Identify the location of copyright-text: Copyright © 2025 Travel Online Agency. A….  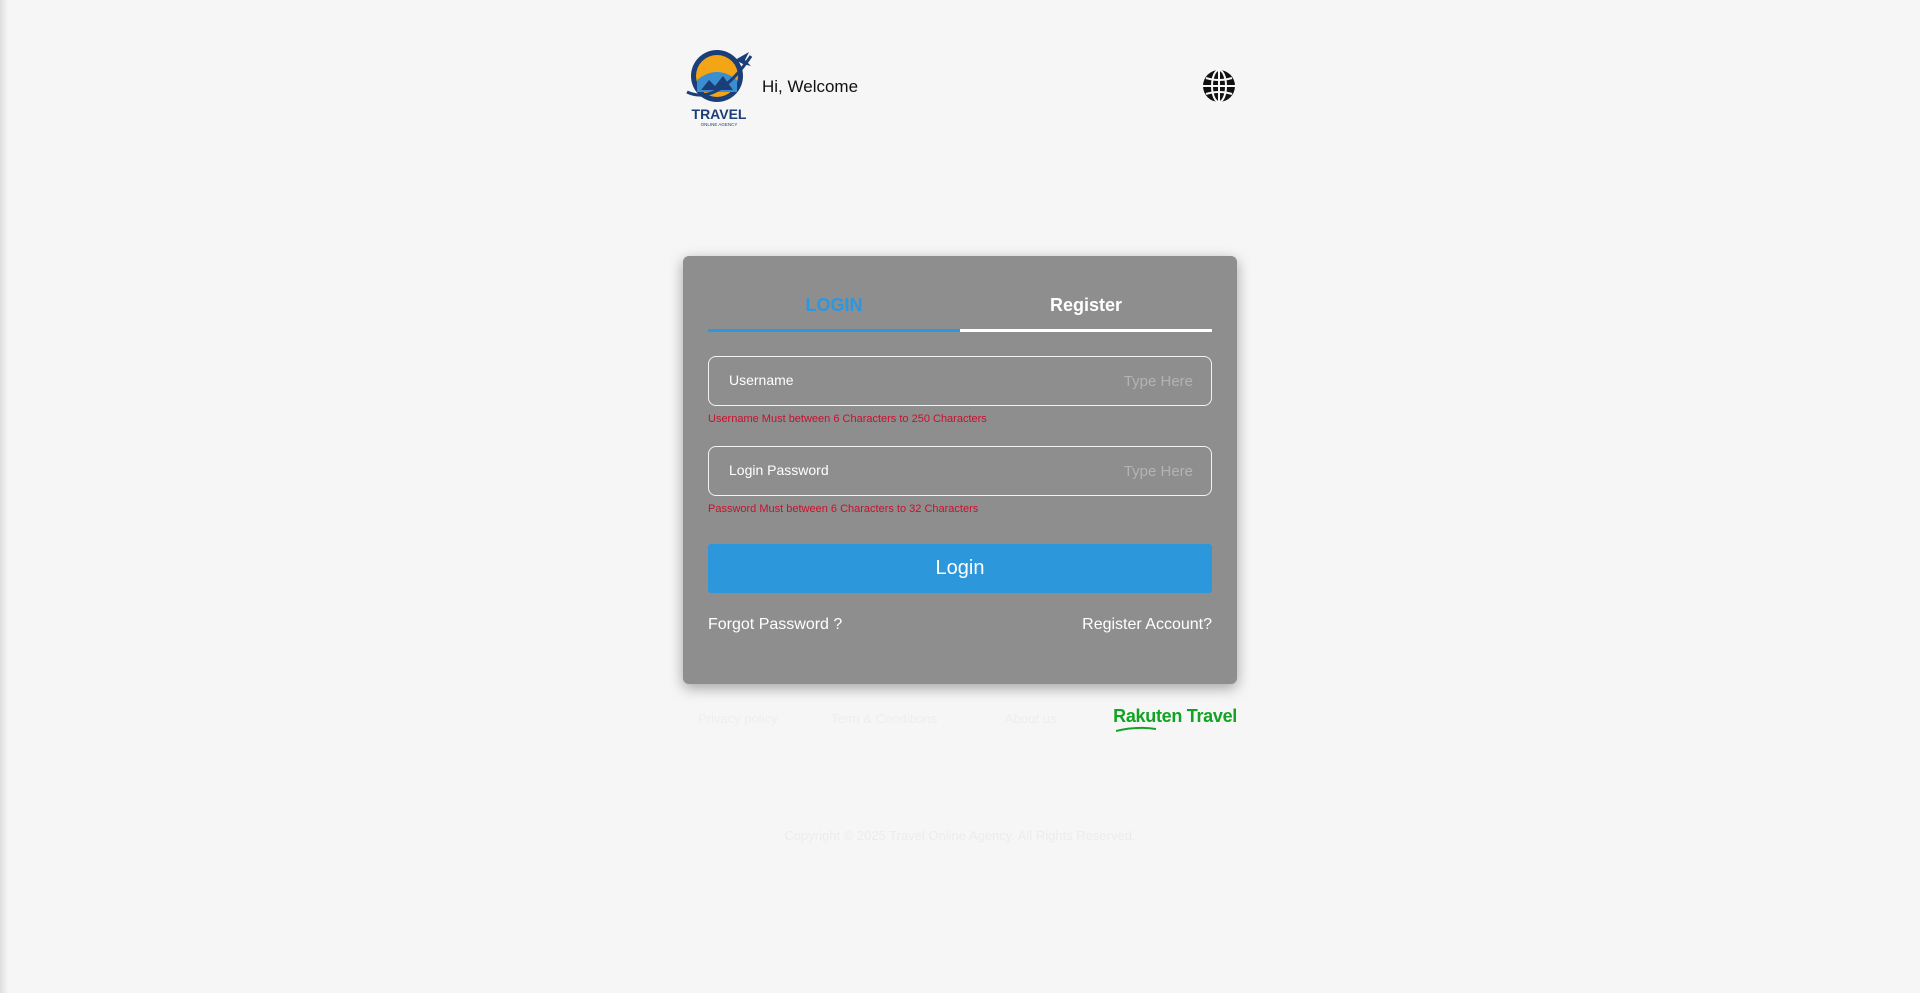
(960, 835).